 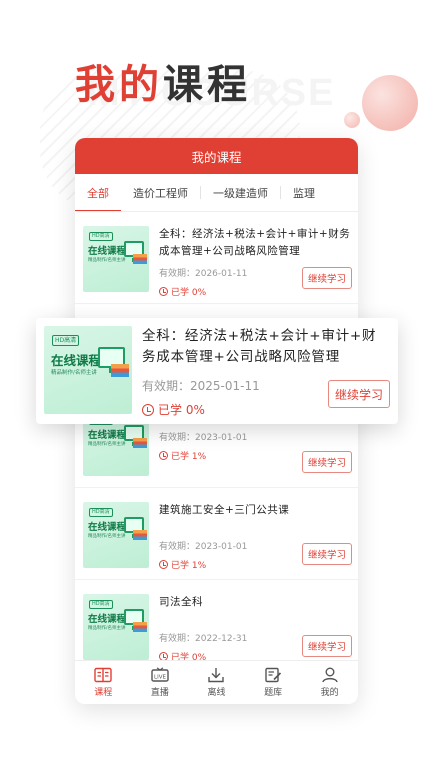 What do you see at coordinates (98, 192) in the screenshot?
I see `tab-all: 全部` at bounding box center [98, 192].